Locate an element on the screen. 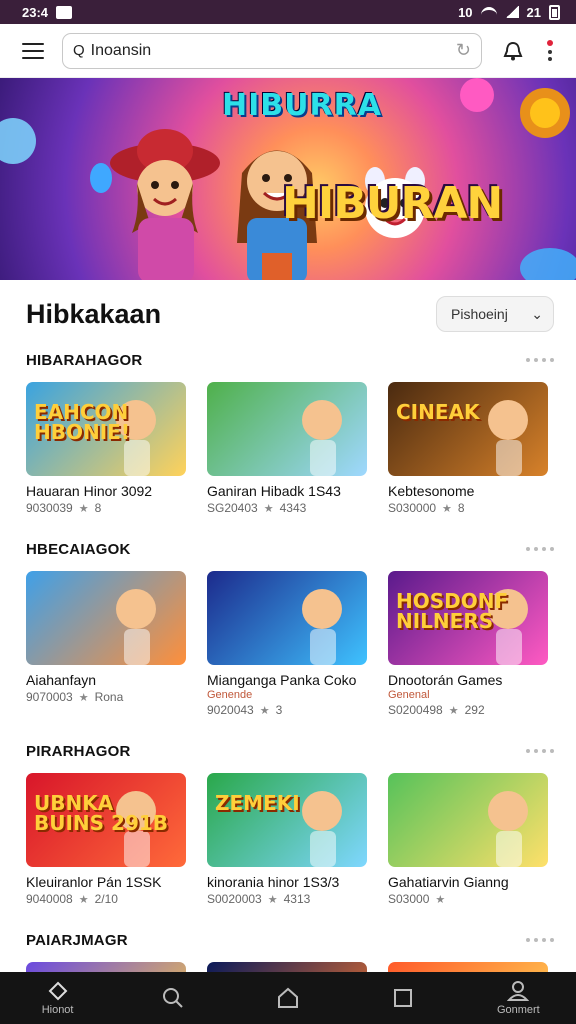 The image size is (576, 1024). game-meta-rating: 3 is located at coordinates (279, 710).